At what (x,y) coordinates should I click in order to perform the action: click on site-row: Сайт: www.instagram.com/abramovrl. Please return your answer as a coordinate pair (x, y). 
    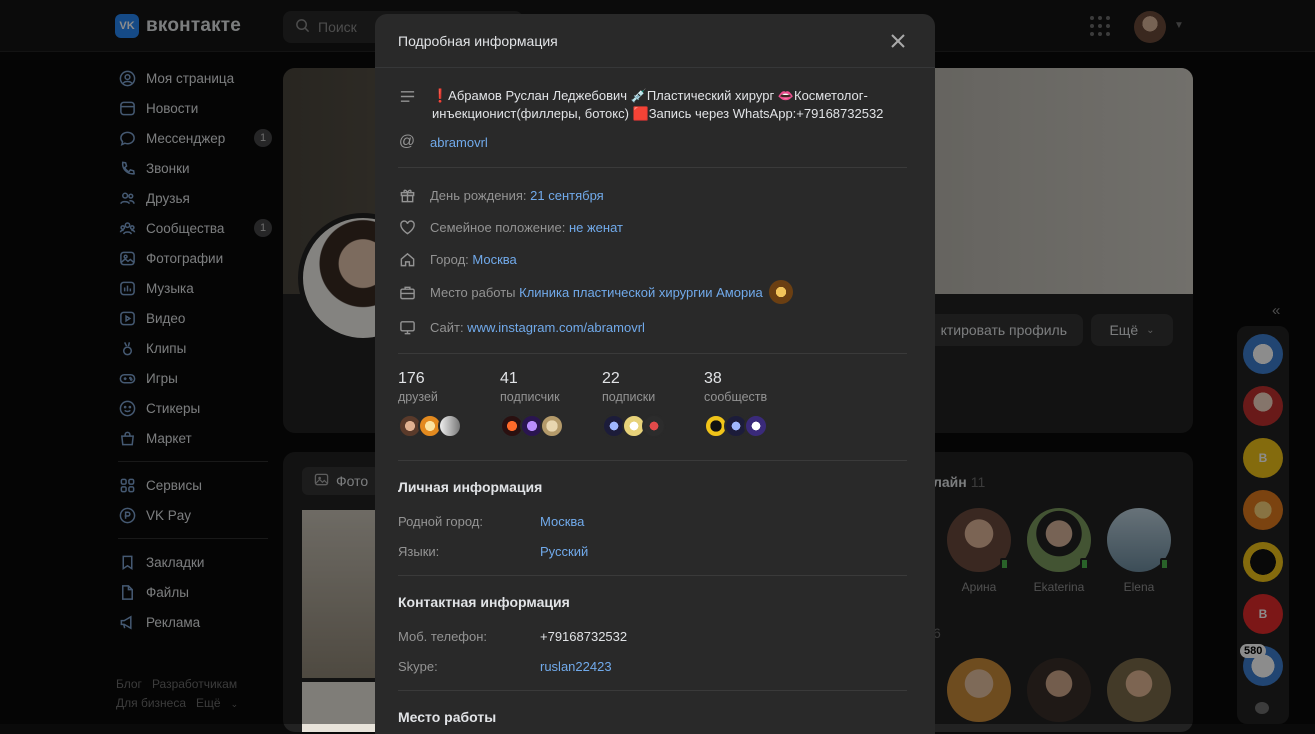
    Looking at the image, I should click on (521, 327).